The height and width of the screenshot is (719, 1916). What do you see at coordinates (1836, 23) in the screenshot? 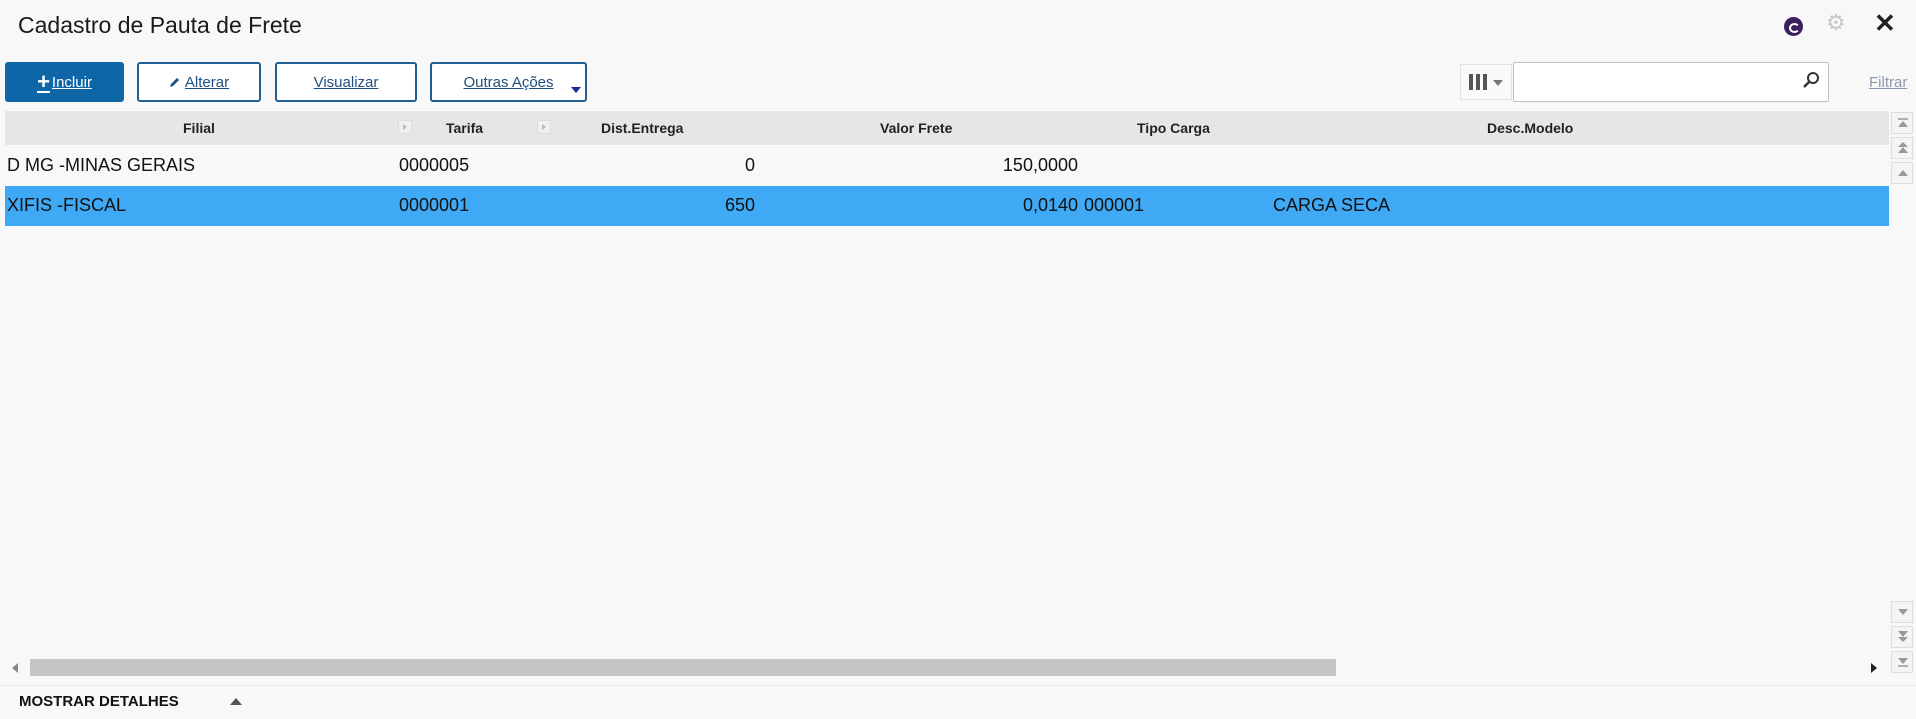
I see `gear-icon: ⚙` at bounding box center [1836, 23].